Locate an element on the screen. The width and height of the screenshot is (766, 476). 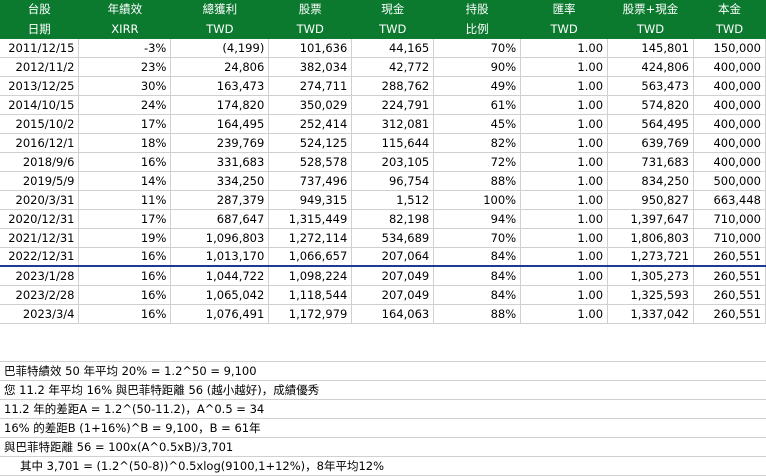
cell-xirr: 18% is located at coordinates (125, 143).